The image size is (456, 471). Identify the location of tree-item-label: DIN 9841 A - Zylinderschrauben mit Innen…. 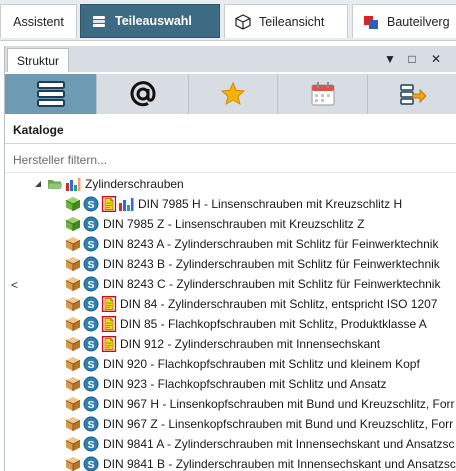
(279, 444).